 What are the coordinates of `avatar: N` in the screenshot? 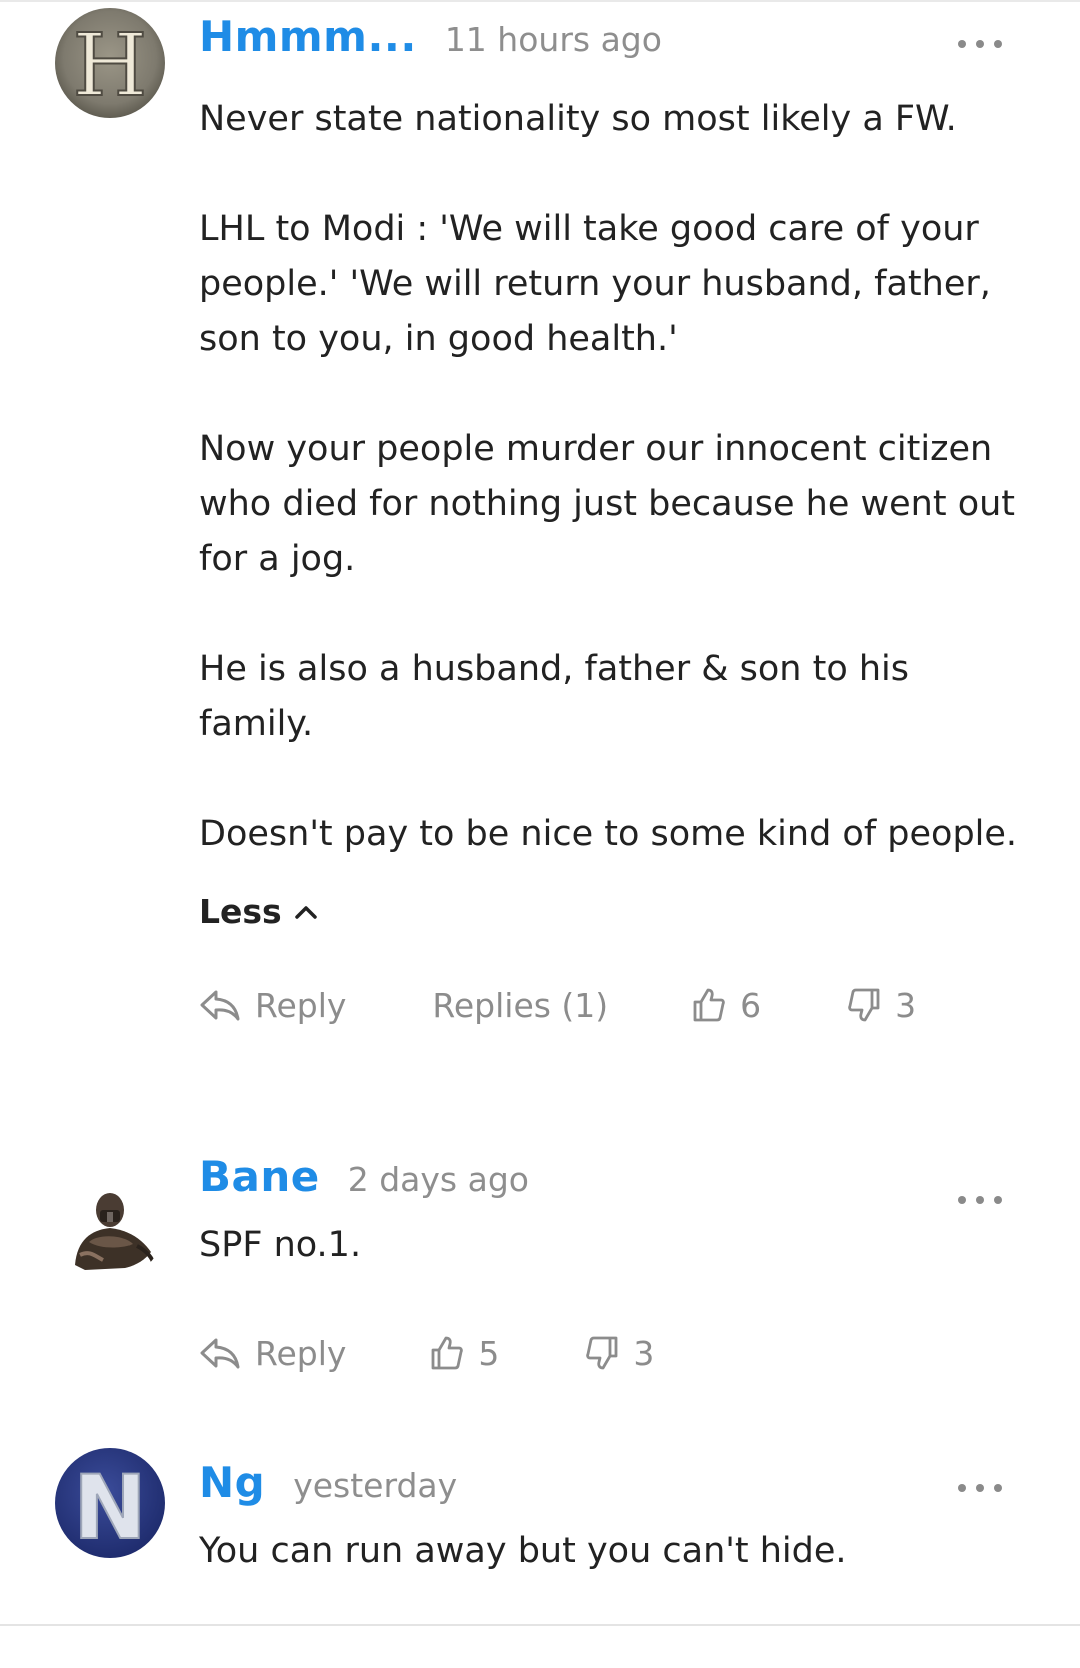 It's located at (110, 1503).